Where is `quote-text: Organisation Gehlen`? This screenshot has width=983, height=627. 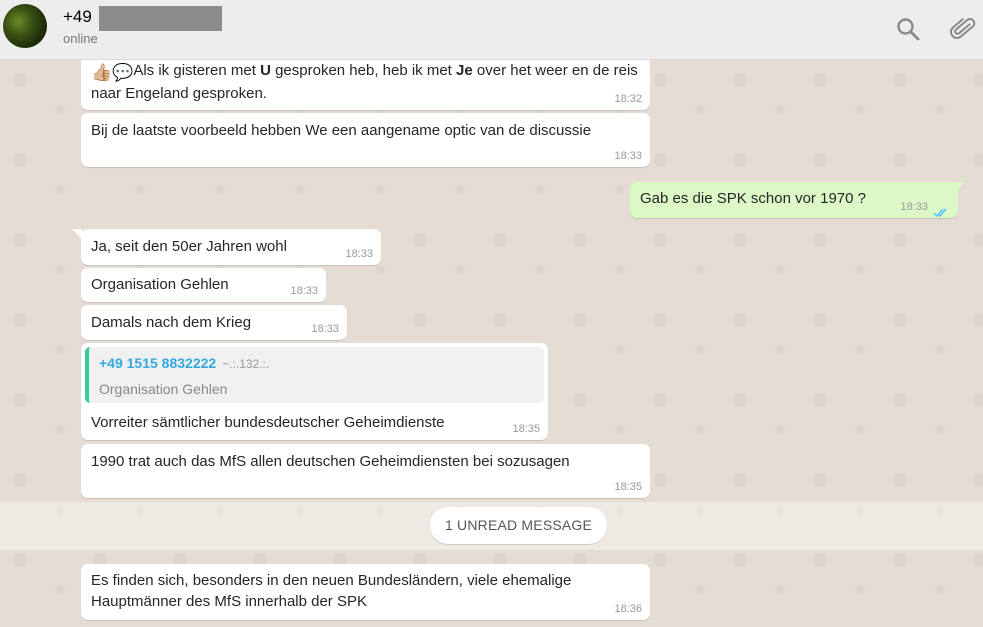
quote-text: Organisation Gehlen is located at coordinates (163, 389).